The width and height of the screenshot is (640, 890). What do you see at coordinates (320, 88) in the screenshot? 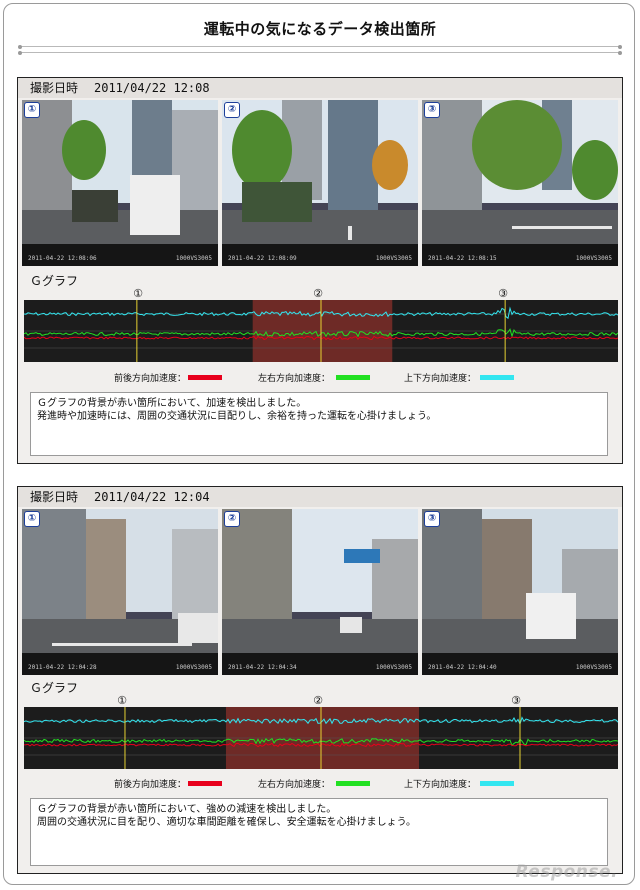
I see `shot-header: 撮影日時 2011/04/22 12:08` at bounding box center [320, 88].